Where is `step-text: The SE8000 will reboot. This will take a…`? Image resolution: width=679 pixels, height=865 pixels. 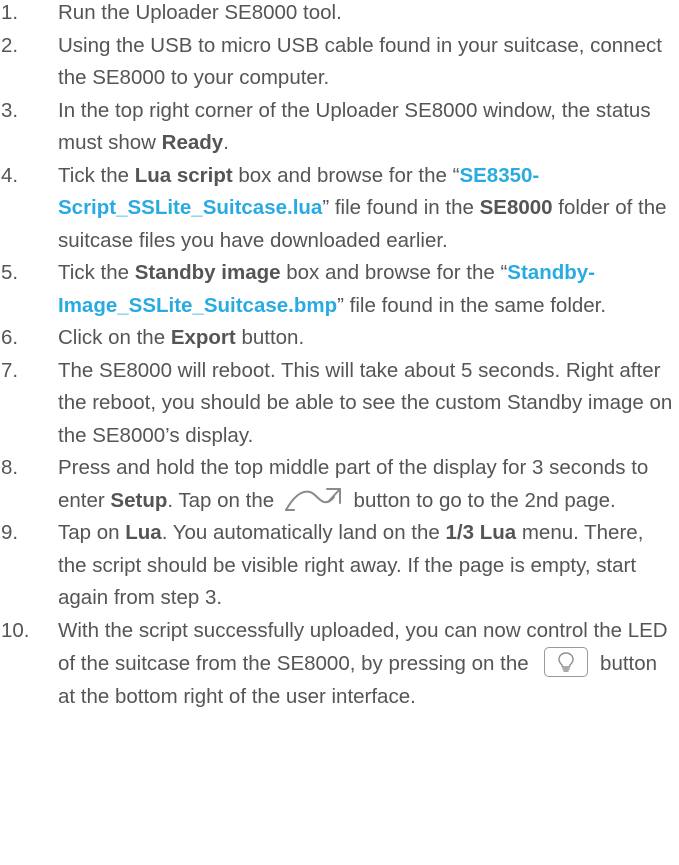 step-text: The SE8000 will reboot. This will take a… is located at coordinates (365, 402).